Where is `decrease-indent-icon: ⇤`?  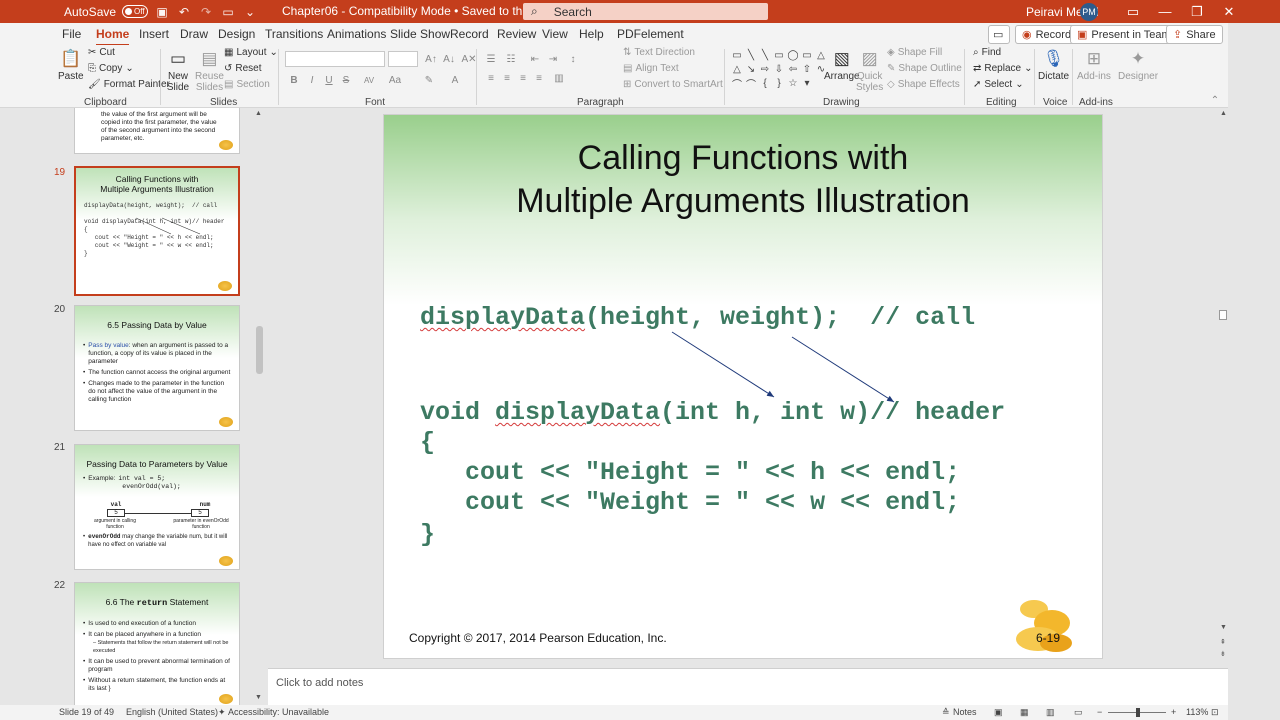
decrease-indent-icon: ⇤ is located at coordinates (535, 59).